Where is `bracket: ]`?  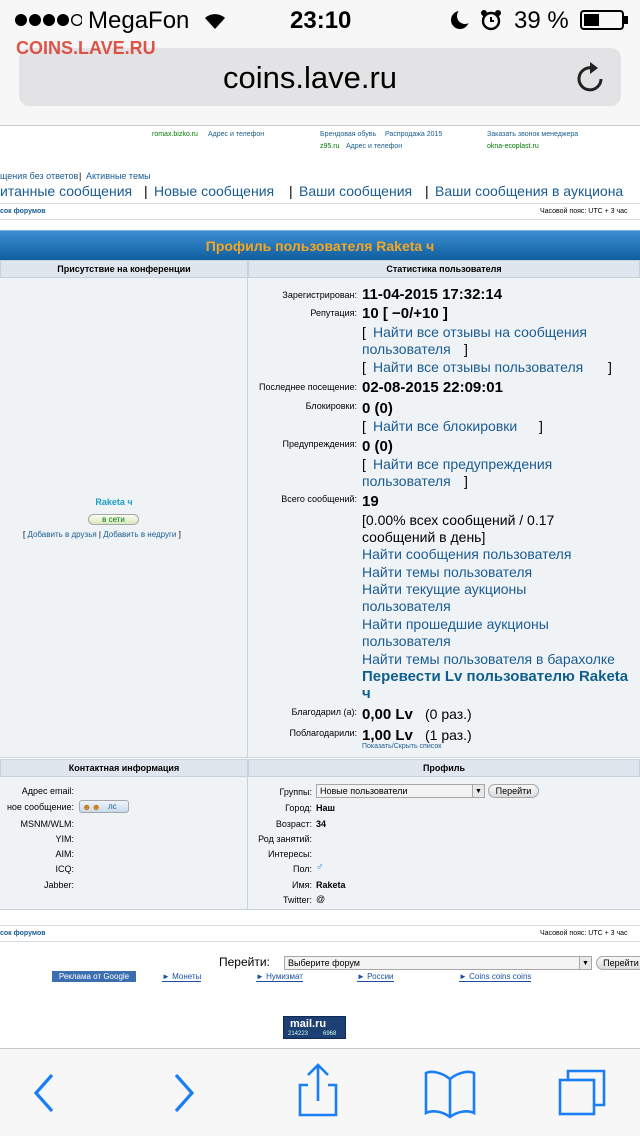 bracket: ] is located at coordinates (466, 481).